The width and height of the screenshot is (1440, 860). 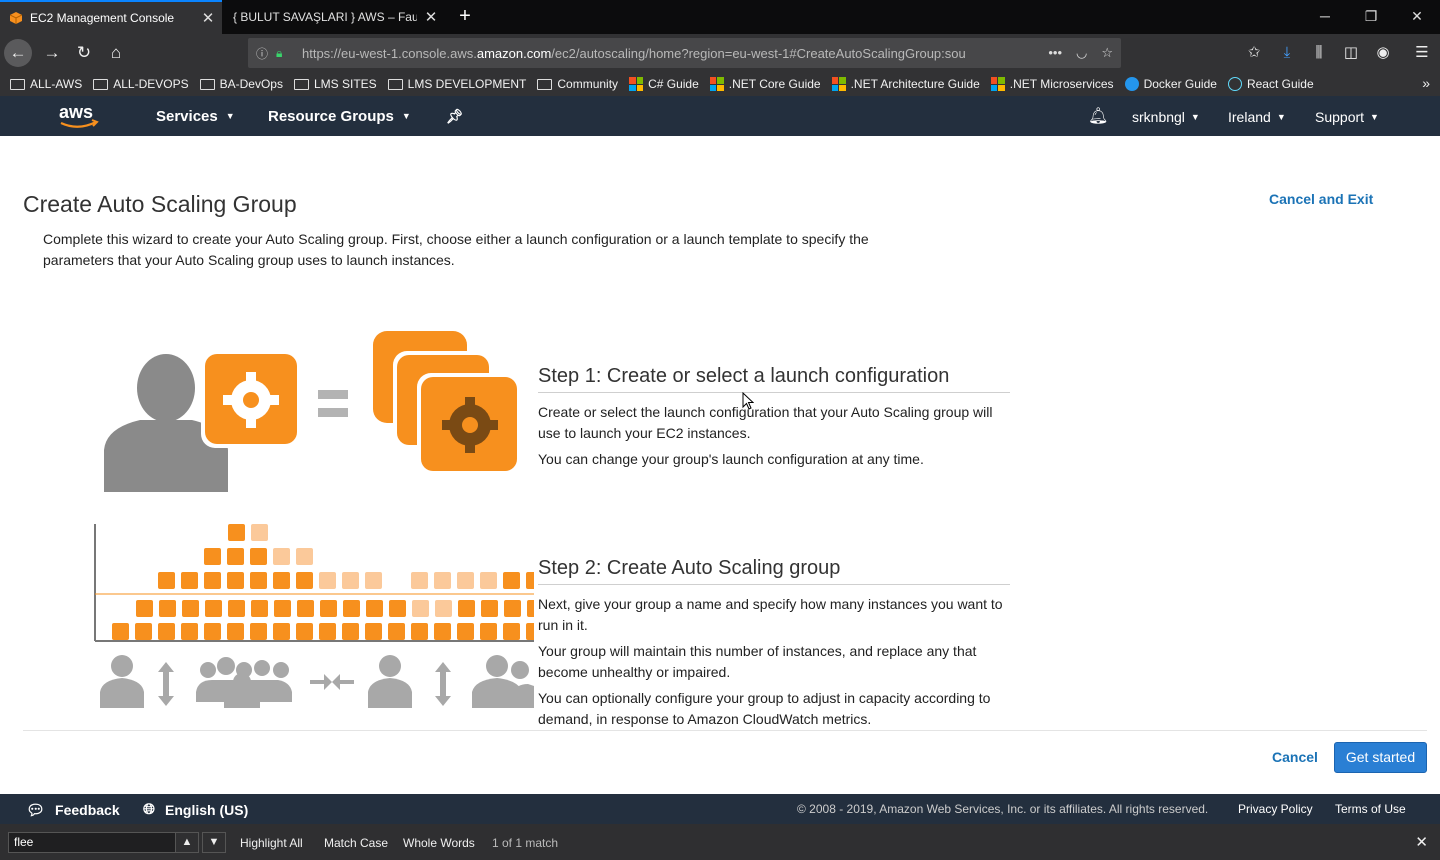 I want to click on whole-words-toggle: Whole Words, so click(x=439, y=843).